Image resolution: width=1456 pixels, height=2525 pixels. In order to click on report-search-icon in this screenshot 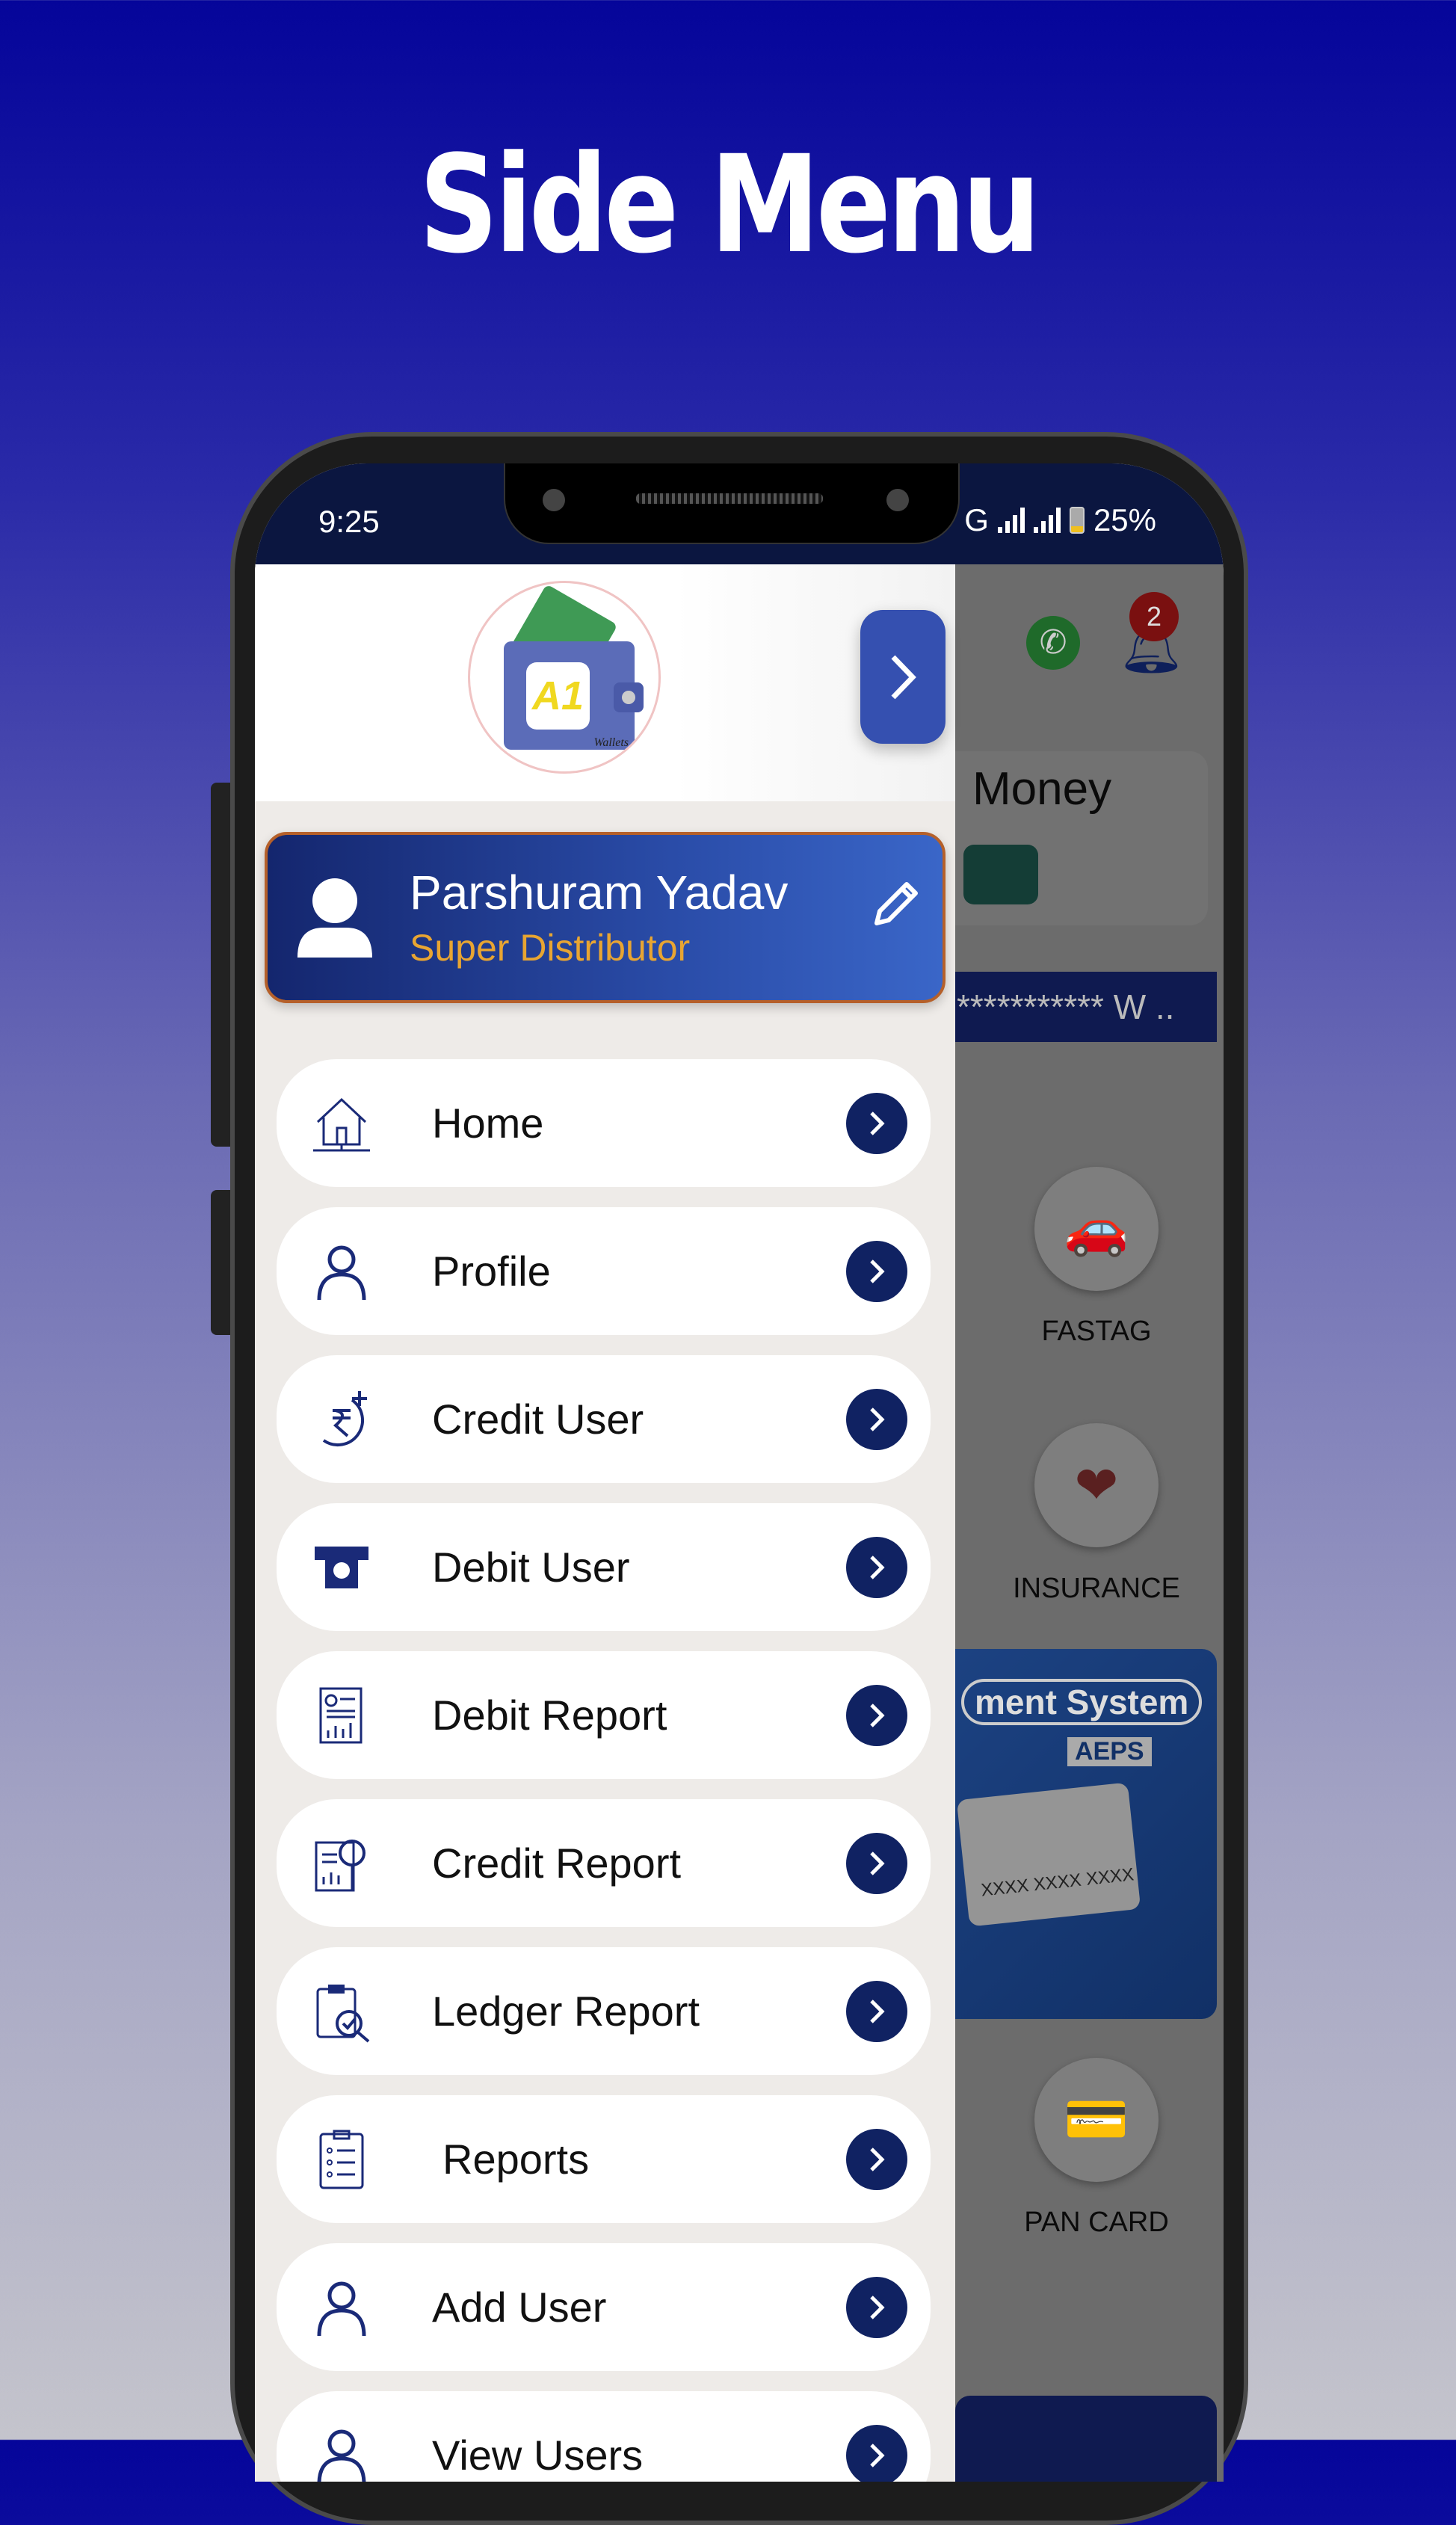, I will do `click(340, 1866)`.